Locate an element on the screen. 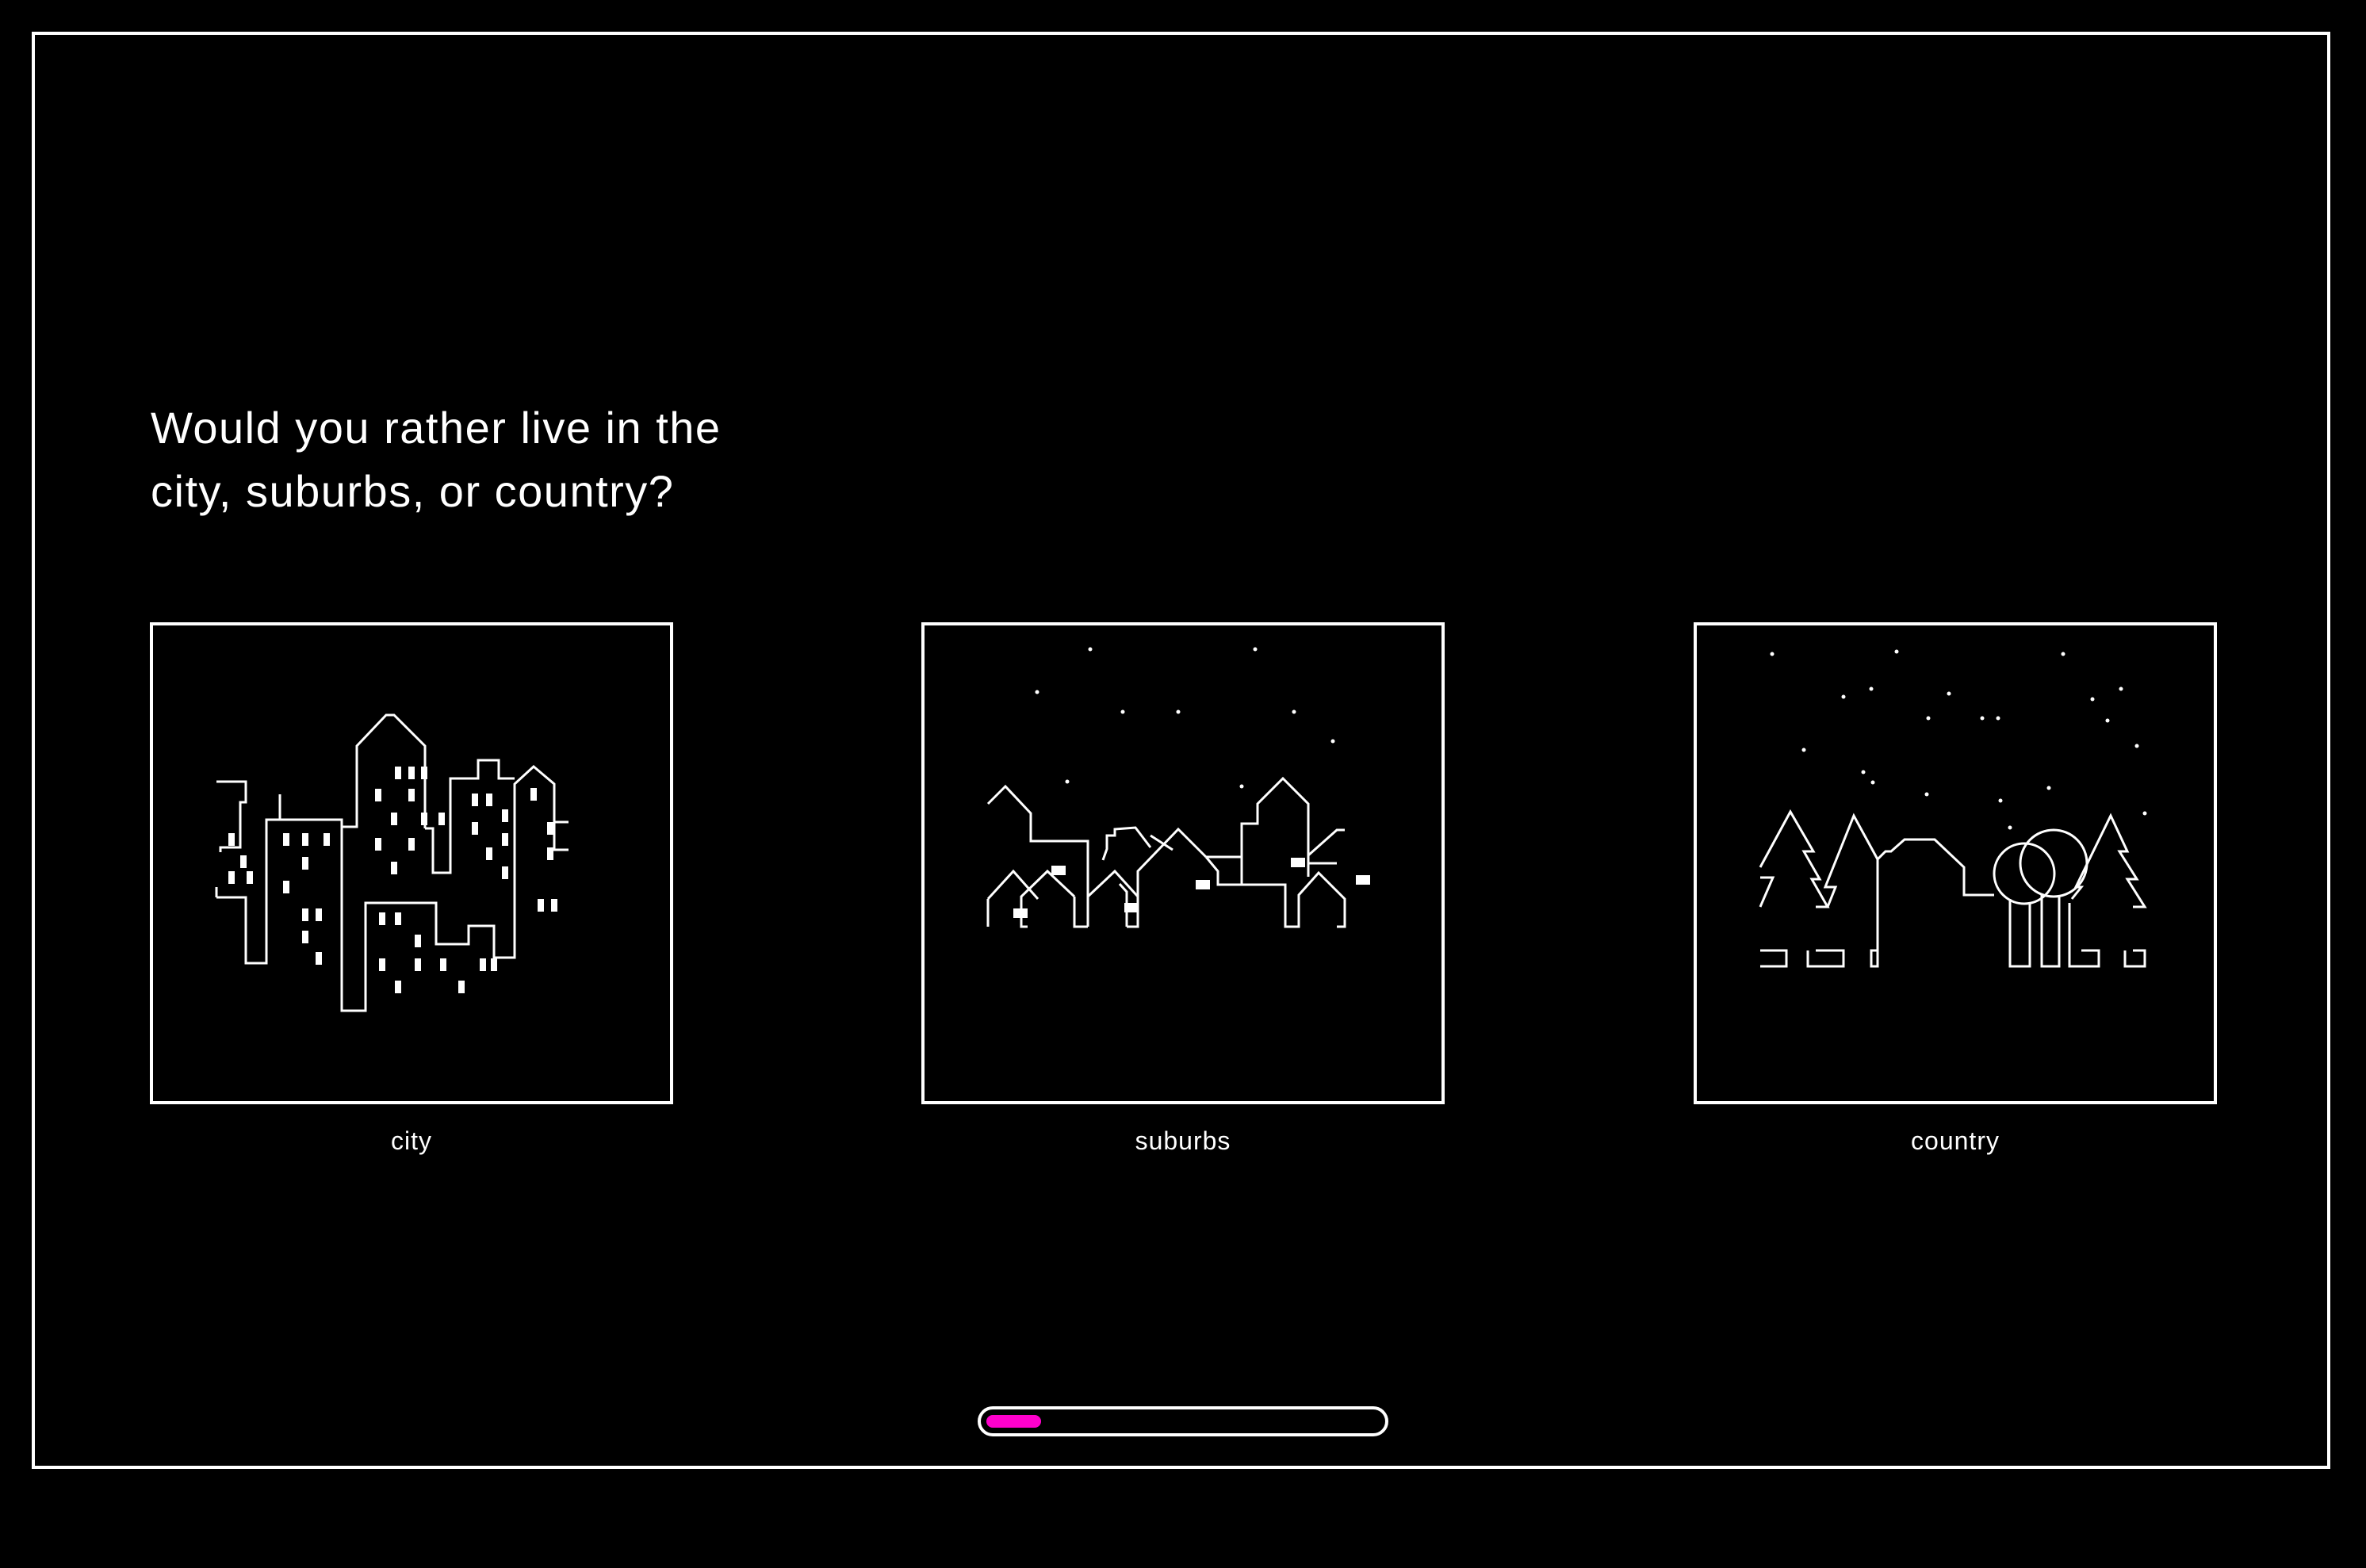  option-country-card is located at coordinates (1956, 863).